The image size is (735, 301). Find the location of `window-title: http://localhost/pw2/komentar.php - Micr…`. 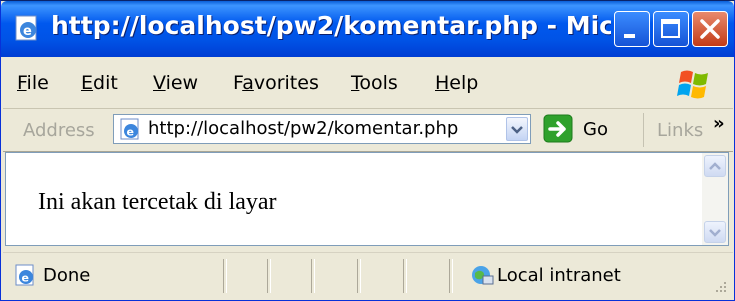

window-title: http://localhost/pw2/komentar.php - Micr… is located at coordinates (331, 25).